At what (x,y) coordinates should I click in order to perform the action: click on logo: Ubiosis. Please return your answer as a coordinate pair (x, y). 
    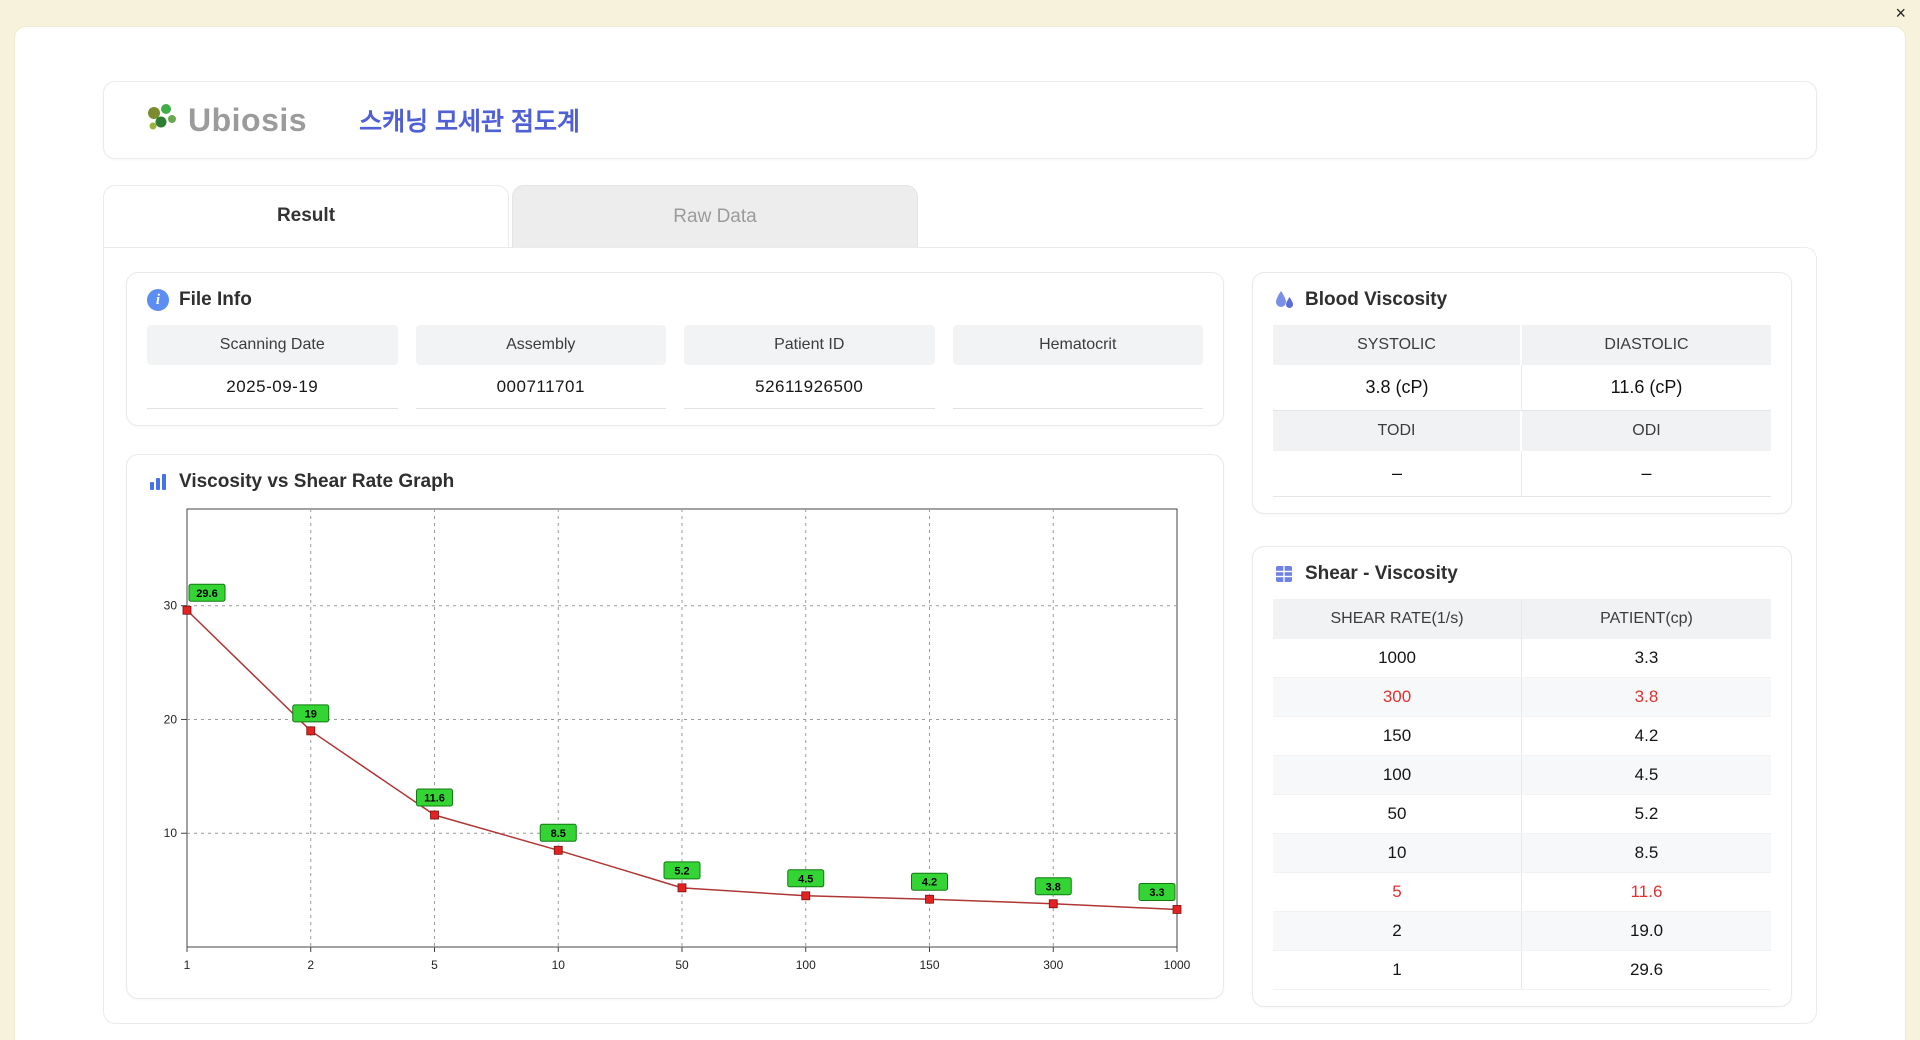
    Looking at the image, I should click on (225, 120).